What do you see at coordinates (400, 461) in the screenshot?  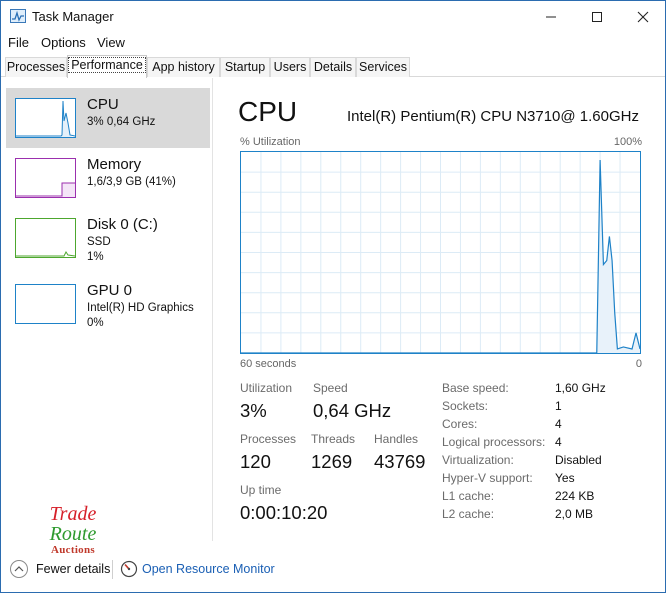 I see `handles-value: 43769` at bounding box center [400, 461].